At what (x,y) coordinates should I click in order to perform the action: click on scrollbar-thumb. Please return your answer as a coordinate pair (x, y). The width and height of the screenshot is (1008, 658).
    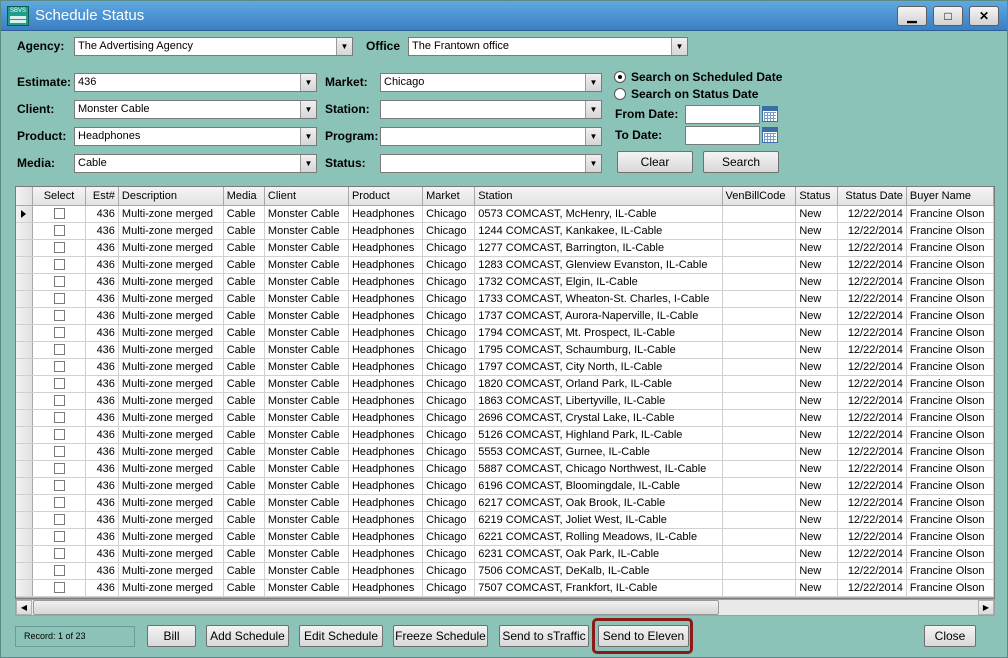
    Looking at the image, I should click on (376, 607).